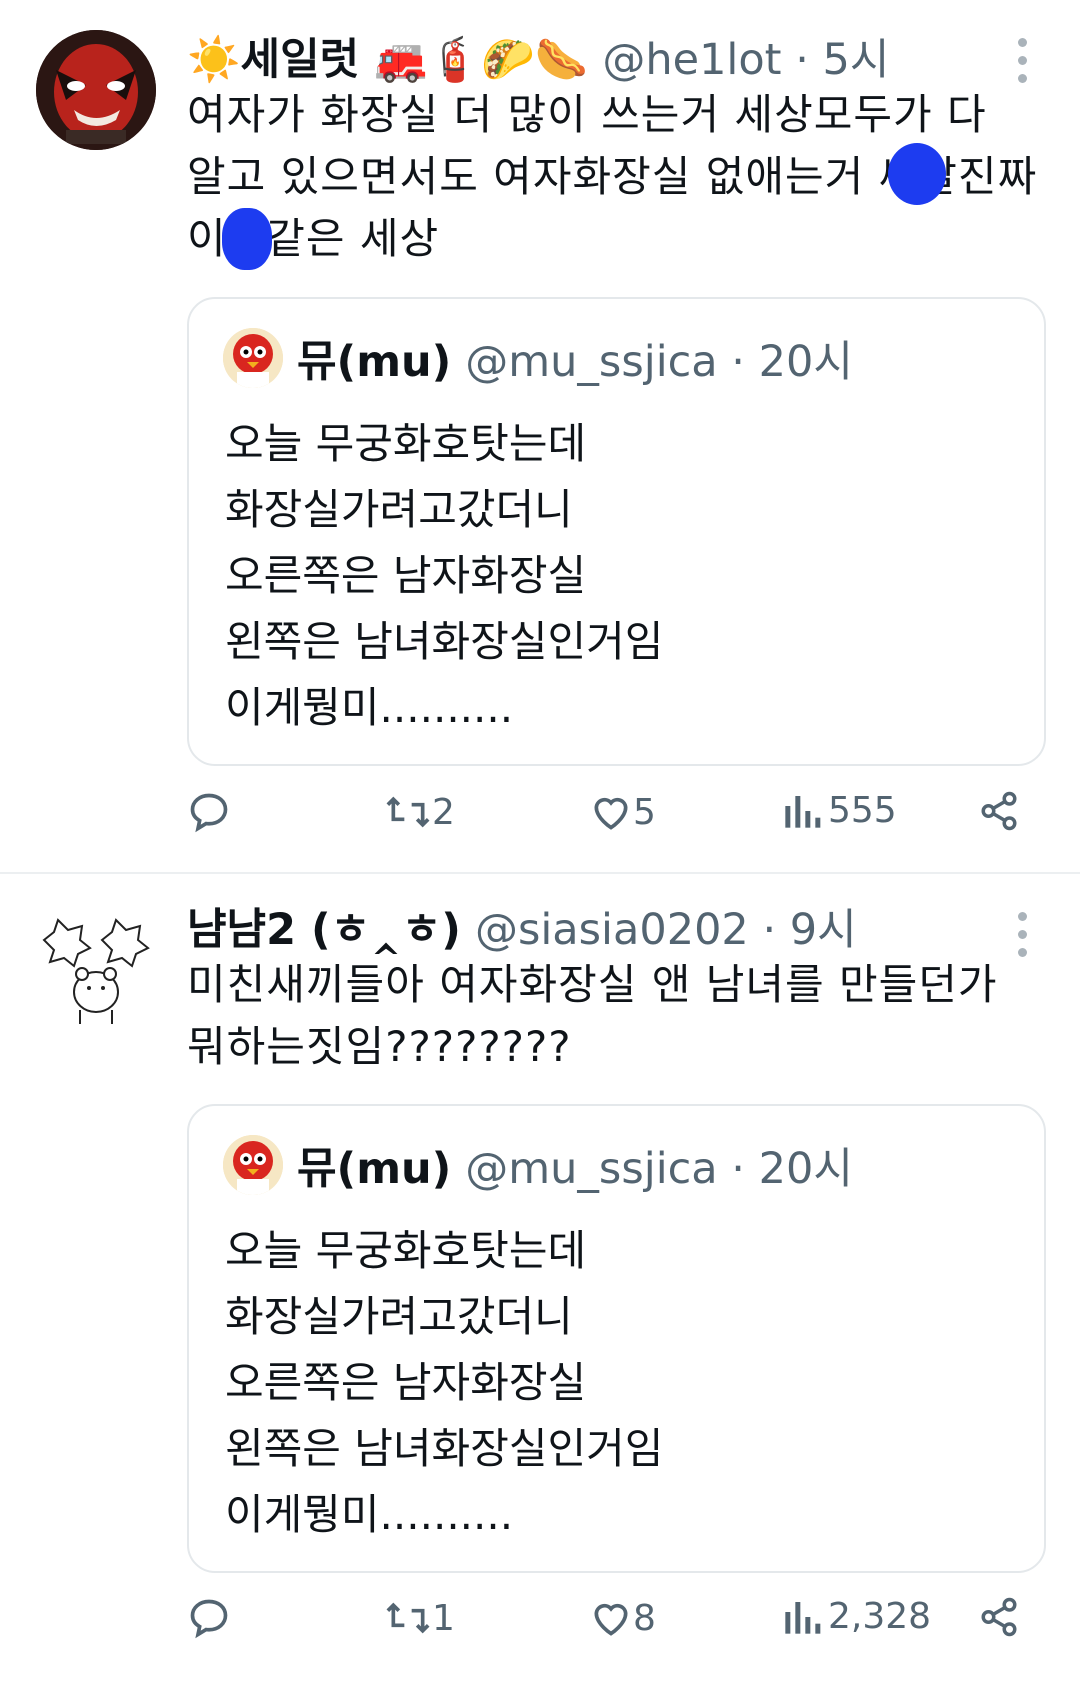  I want to click on retweet-button: 2, so click(419, 812).